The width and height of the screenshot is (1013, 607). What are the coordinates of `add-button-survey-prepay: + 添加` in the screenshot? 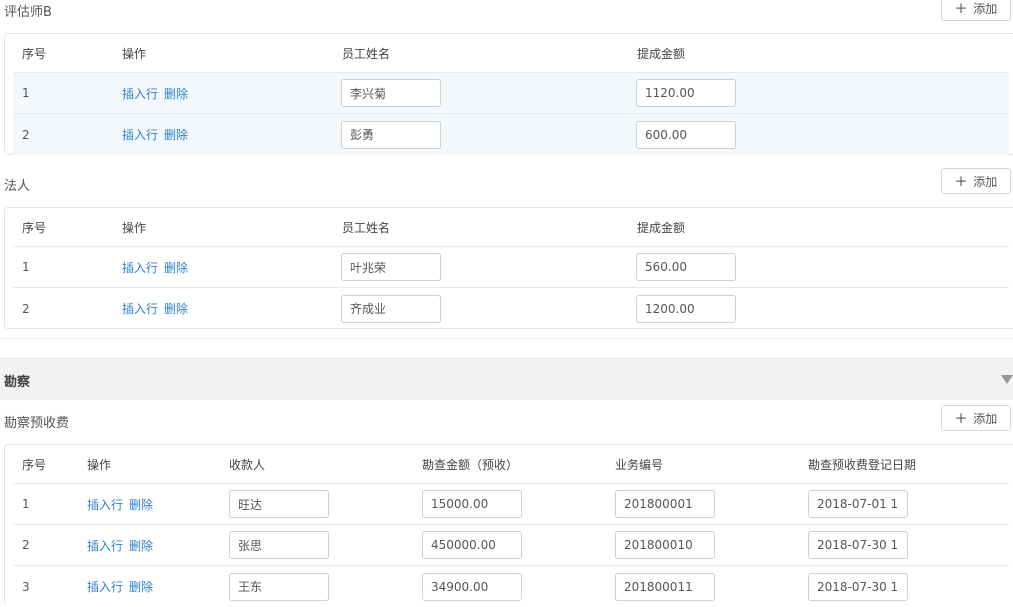 It's located at (976, 418).